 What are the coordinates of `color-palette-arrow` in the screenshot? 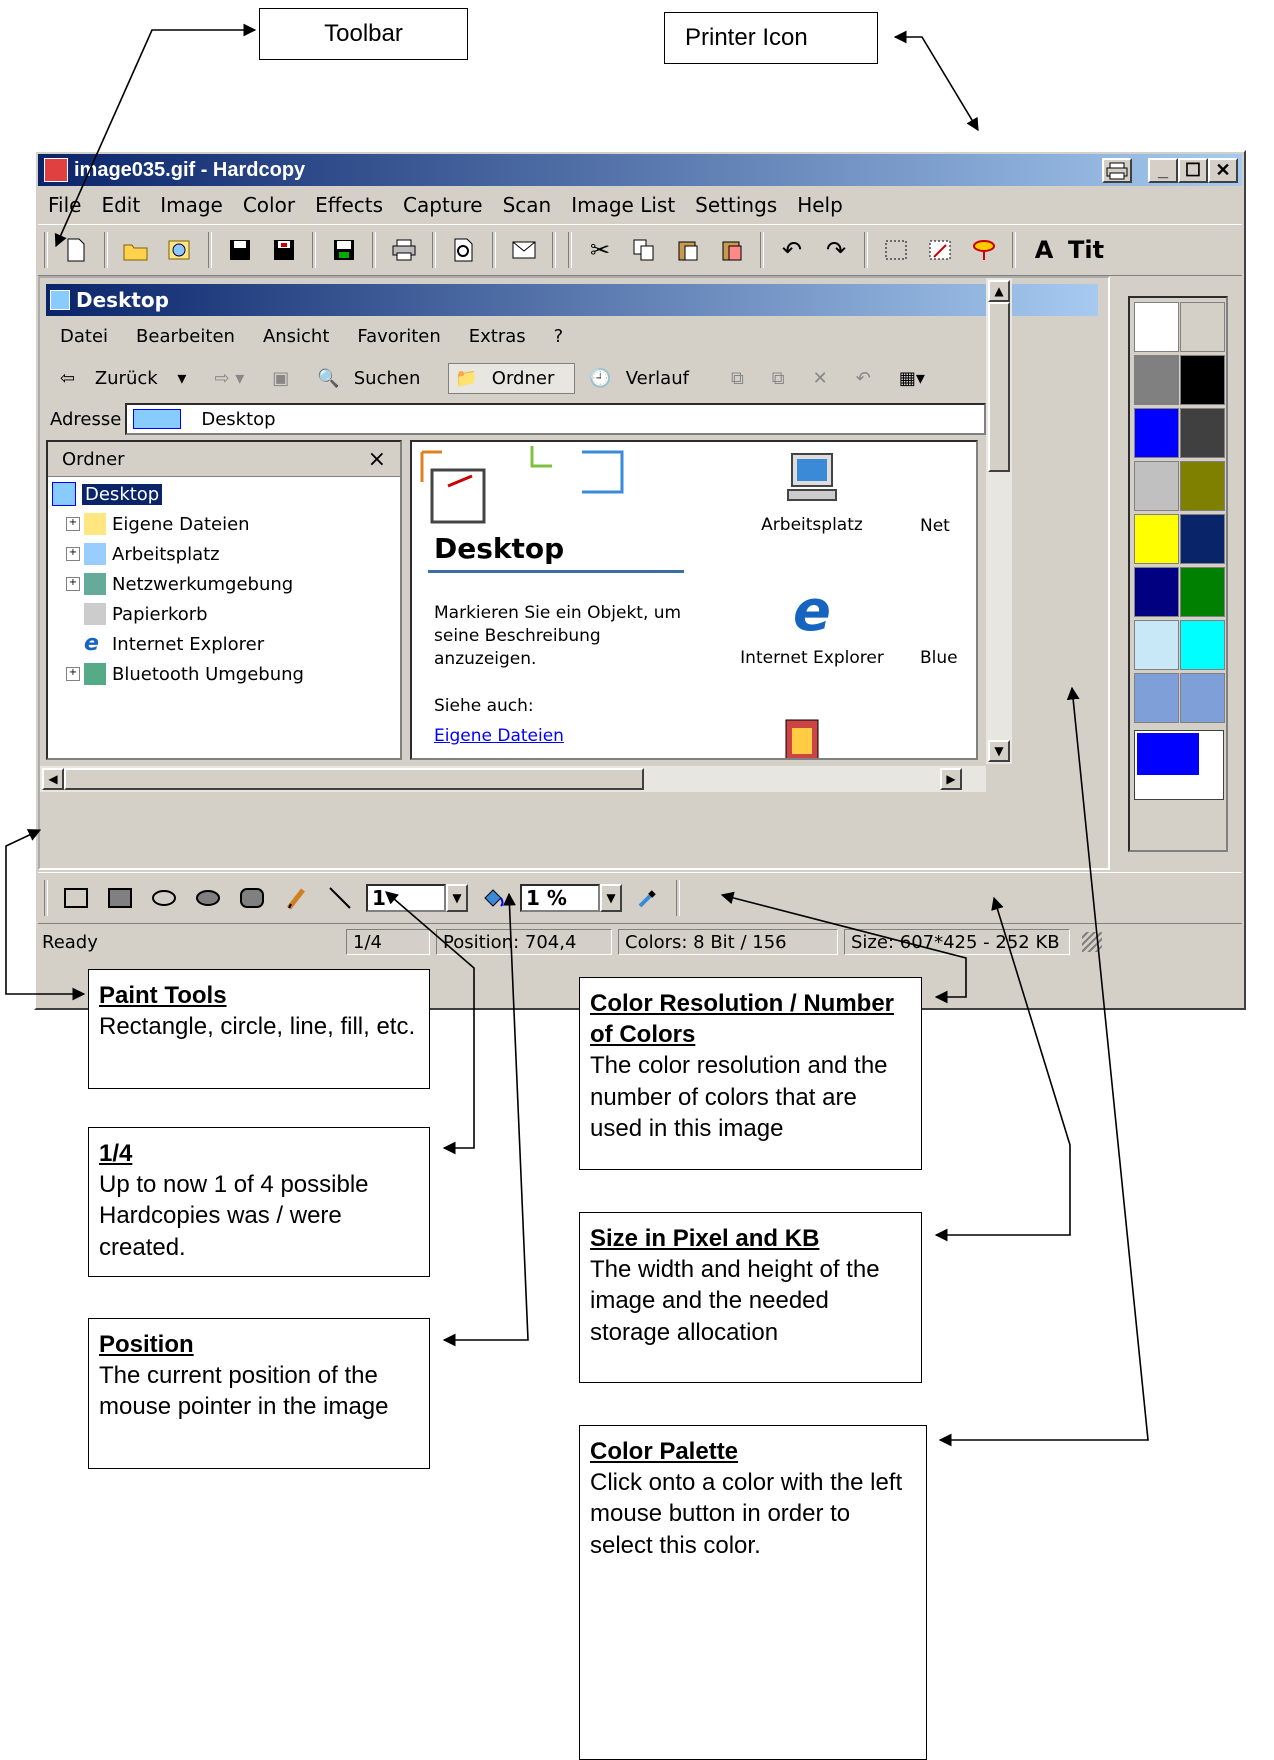 It's located at (1043, 1066).